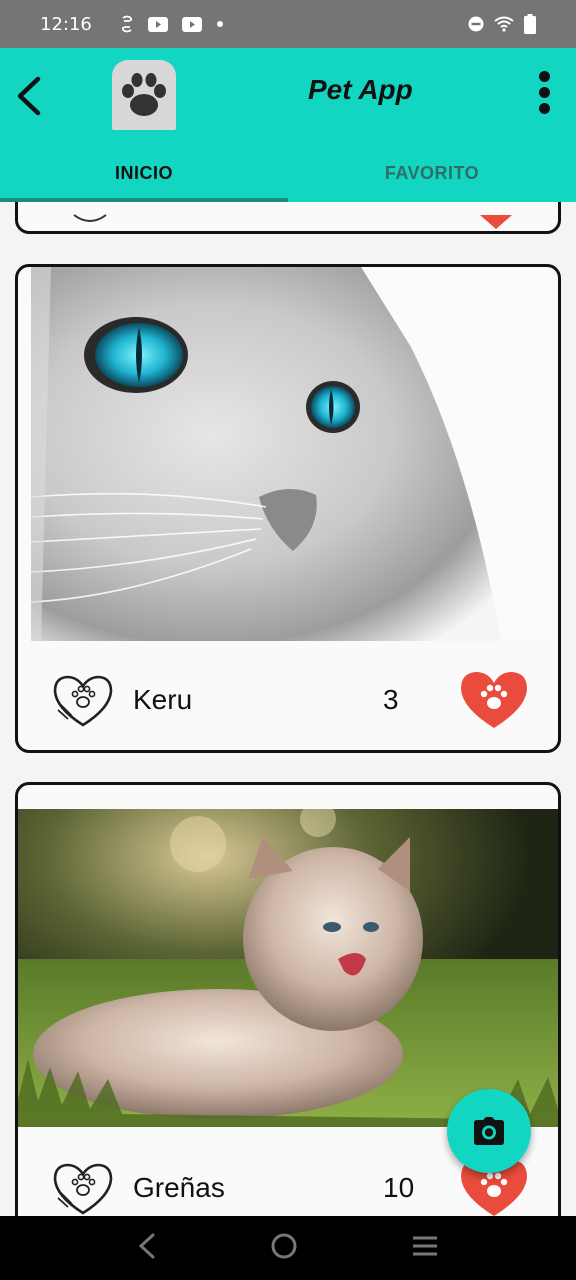 This screenshot has height=1280, width=576. I want to click on nav-back-button, so click(147, 1248).